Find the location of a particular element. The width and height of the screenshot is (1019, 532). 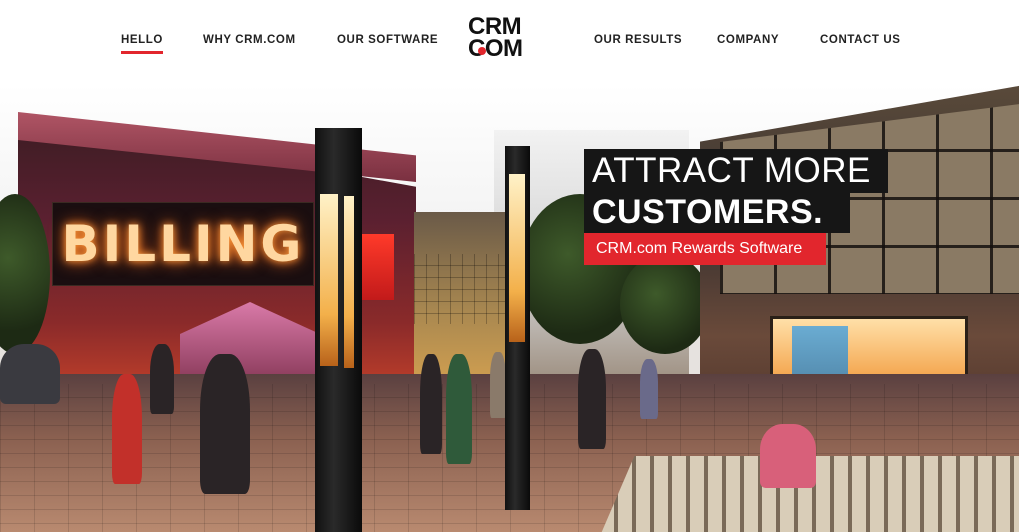

nav-contact-us: CONTACT US is located at coordinates (860, 40).